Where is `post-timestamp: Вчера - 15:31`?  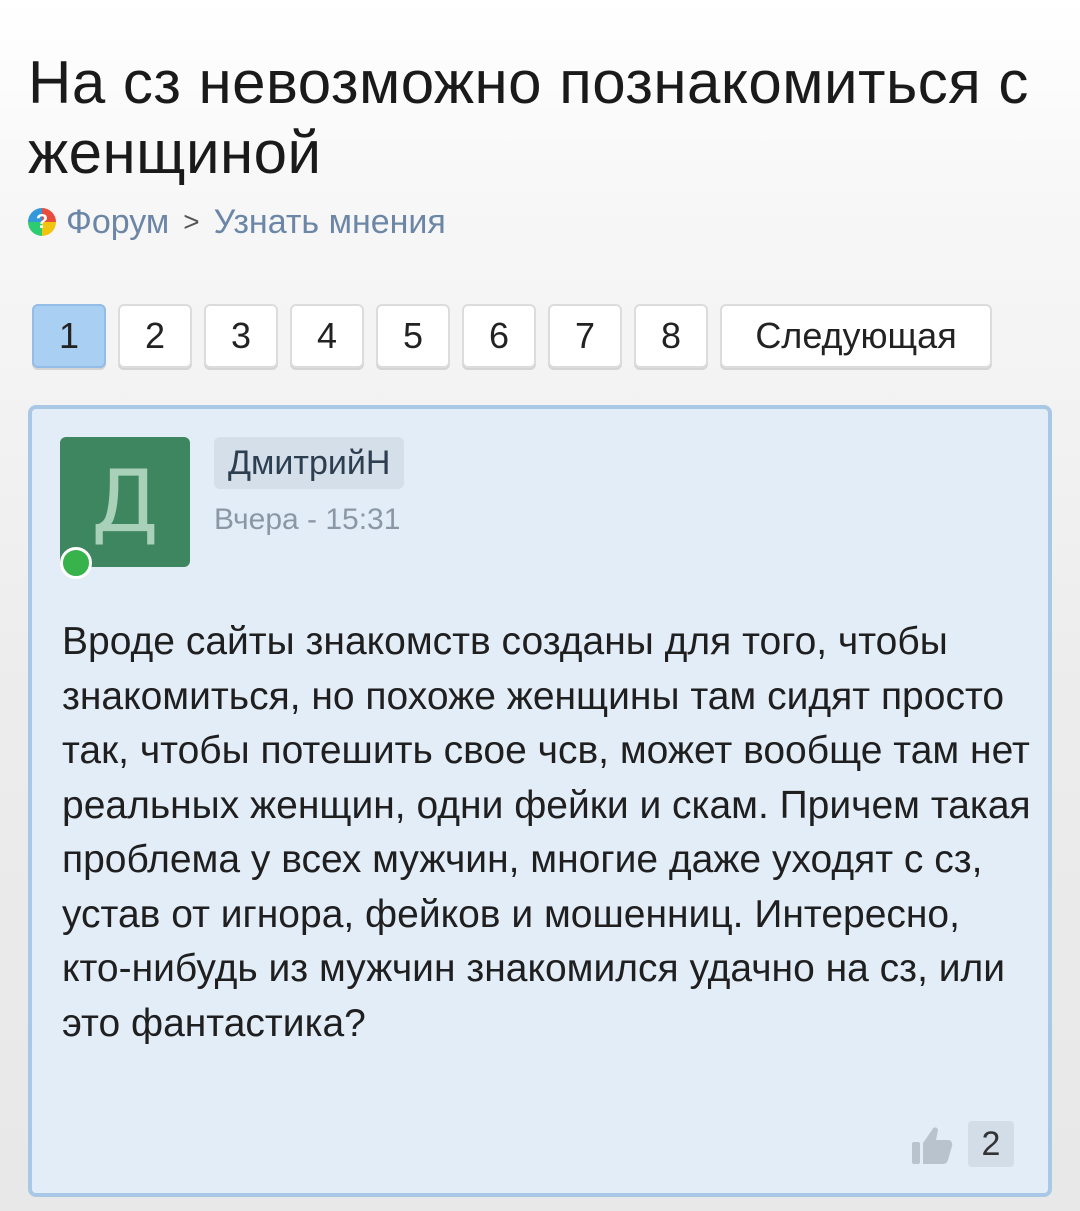
post-timestamp: Вчера - 15:31 is located at coordinates (307, 519).